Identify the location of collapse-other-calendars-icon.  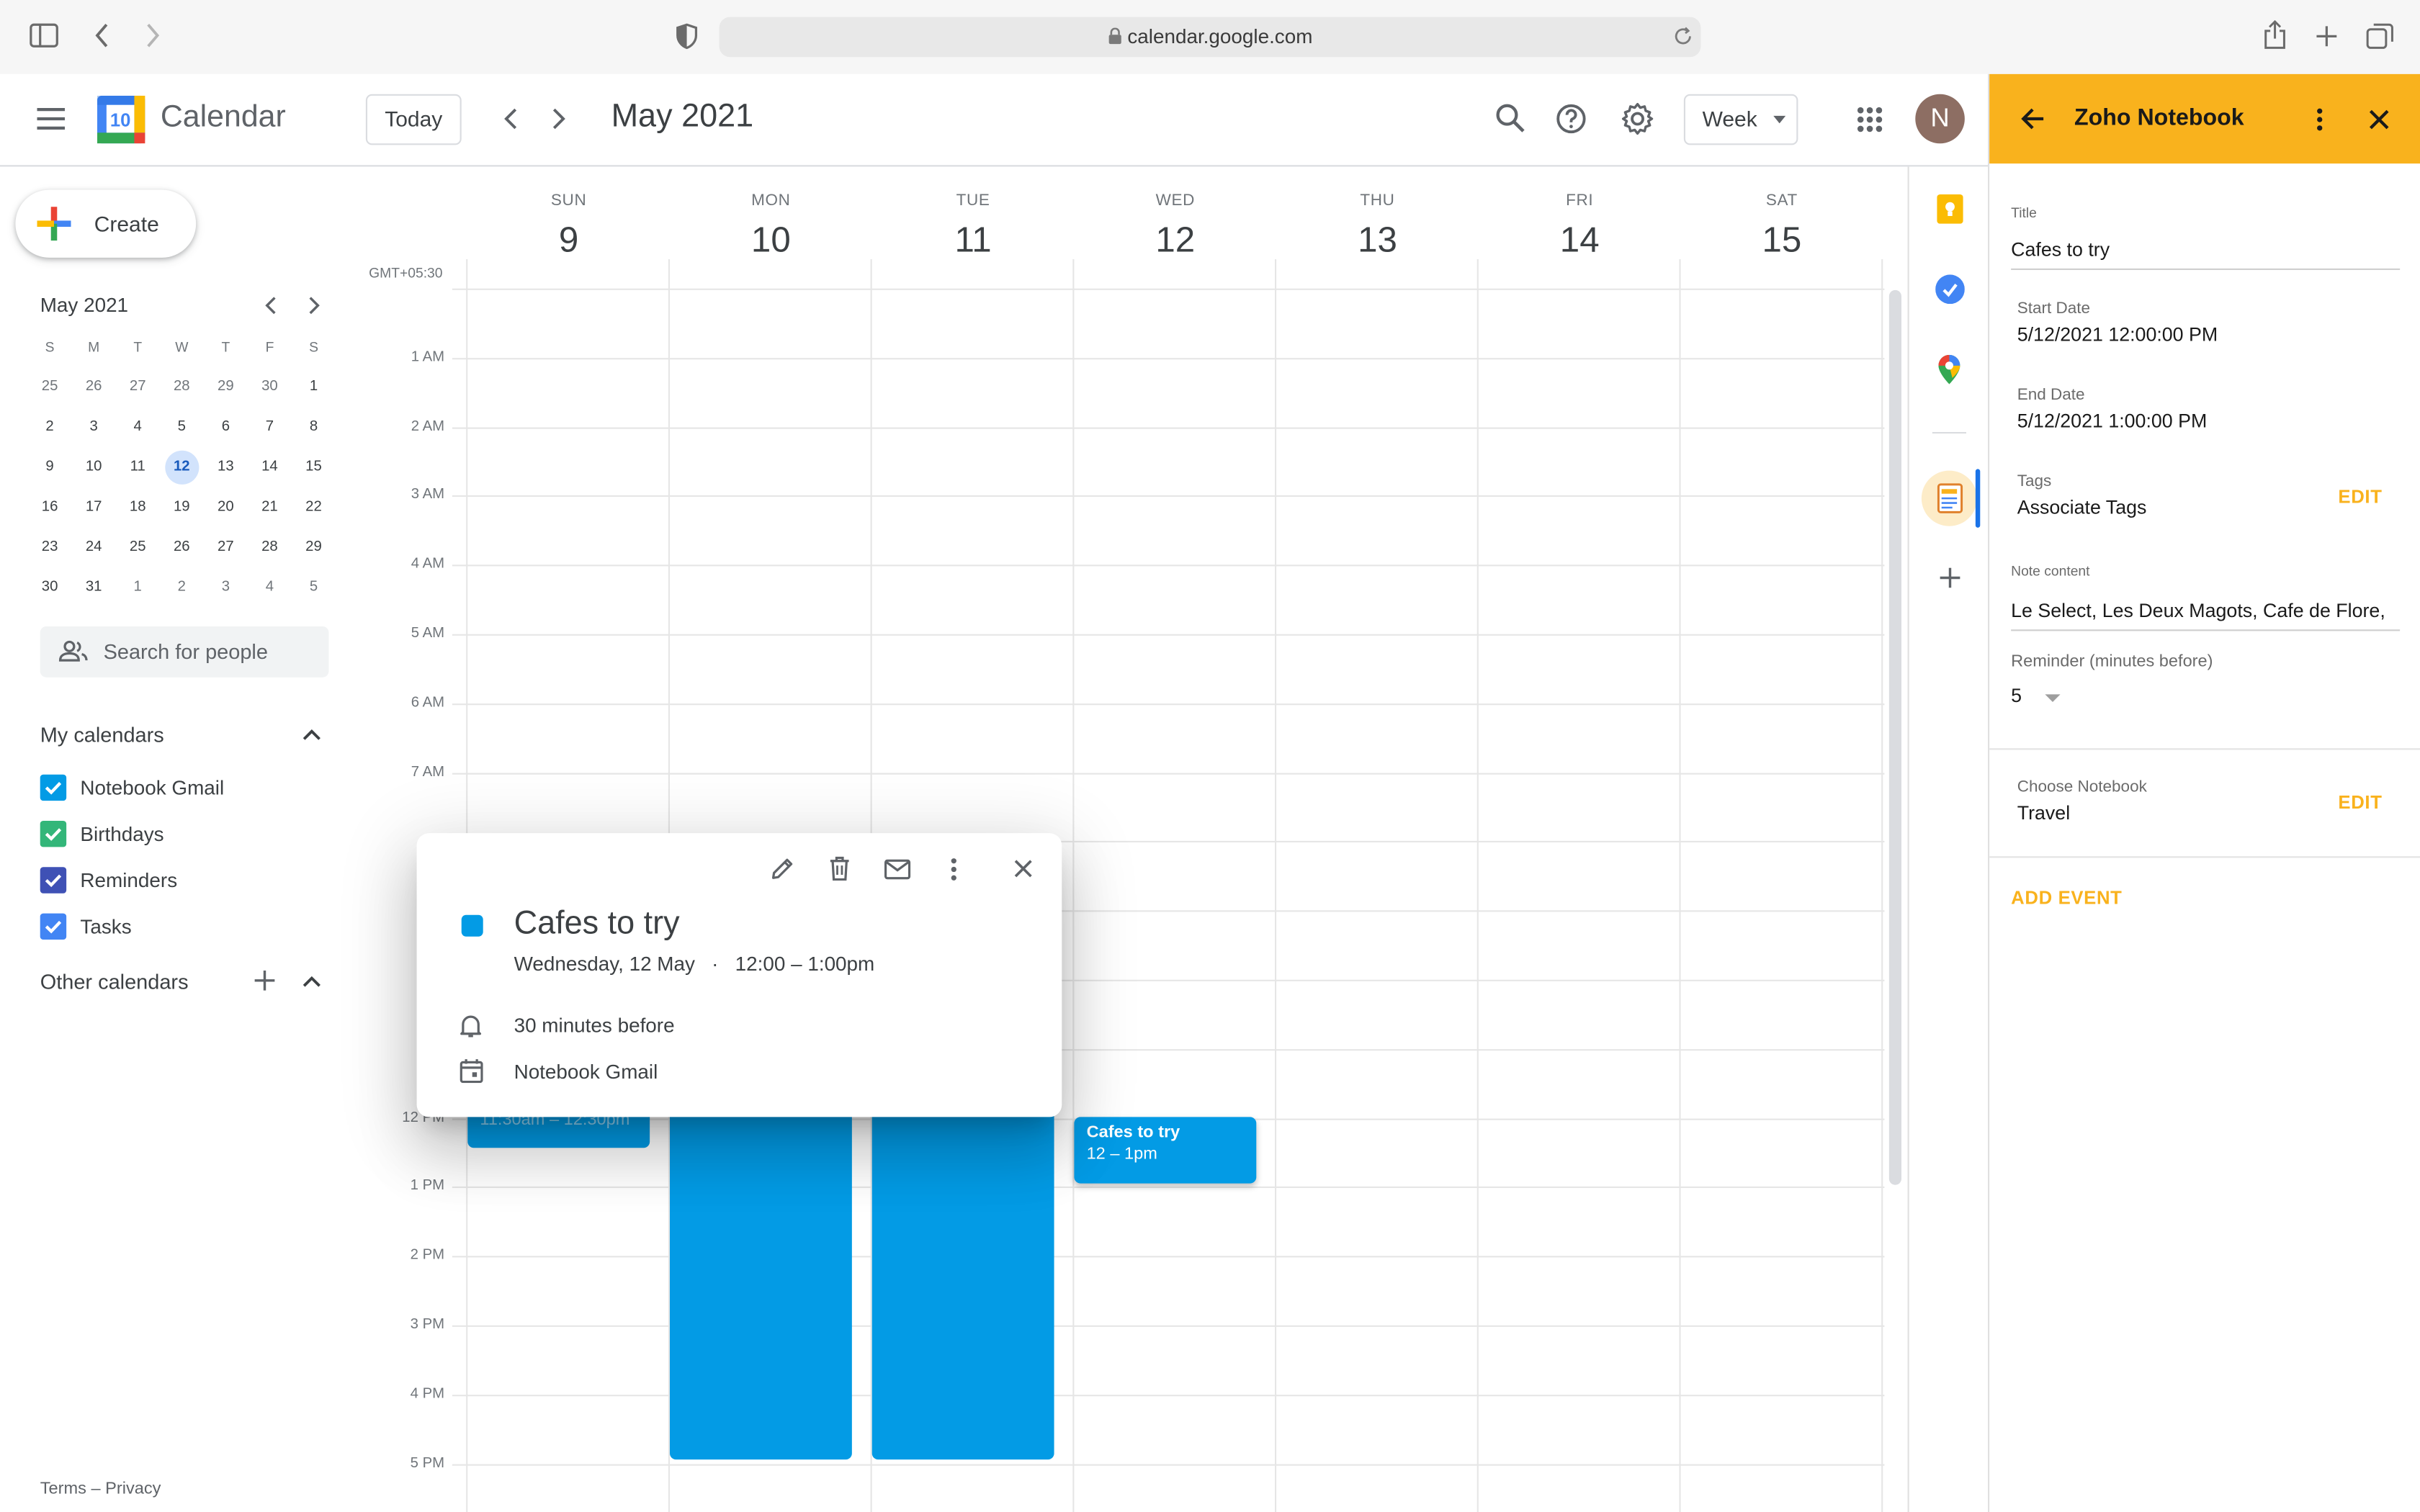
(311, 981).